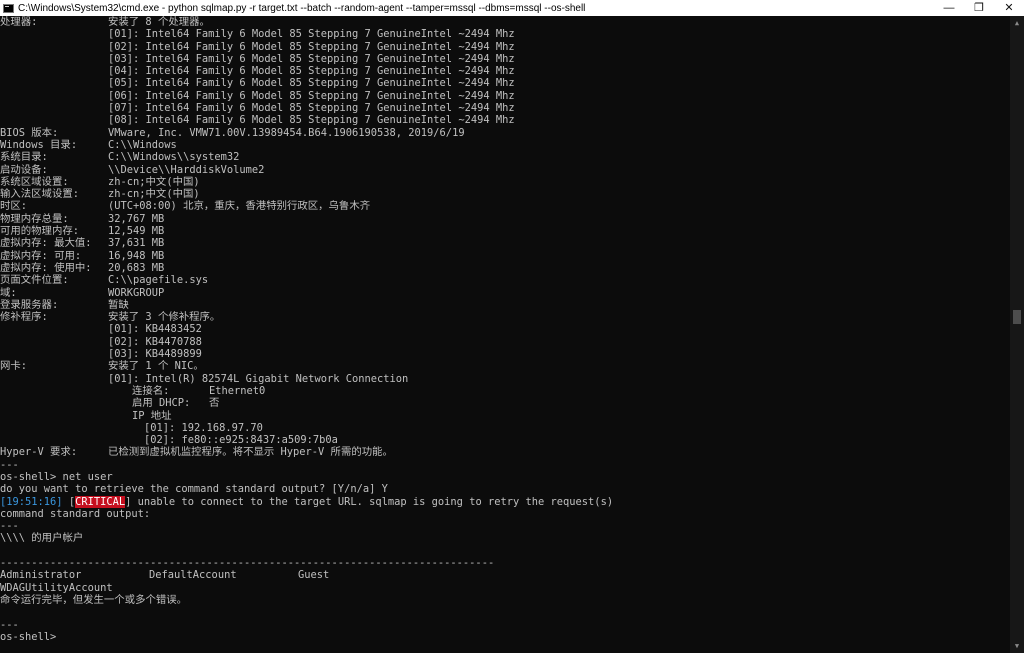 This screenshot has height=653, width=1024. What do you see at coordinates (41, 575) in the screenshot?
I see `account-name: Administrator` at bounding box center [41, 575].